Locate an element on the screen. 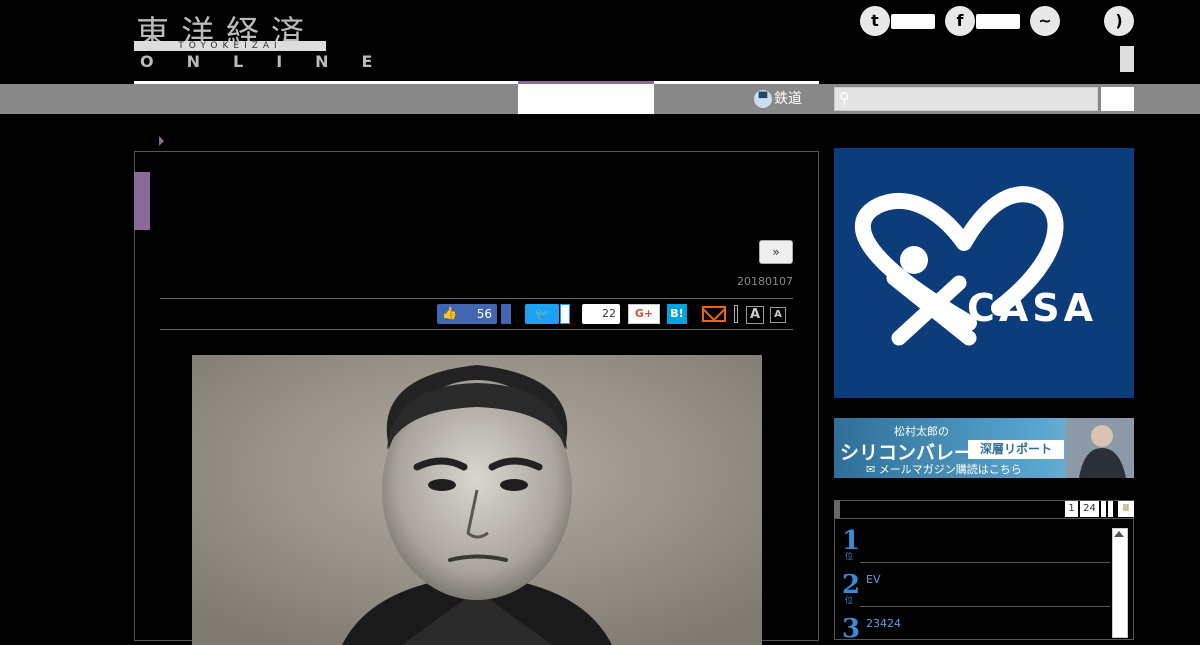 This screenshot has width=1200, height=645. pocket-count: 22 is located at coordinates (601, 314).